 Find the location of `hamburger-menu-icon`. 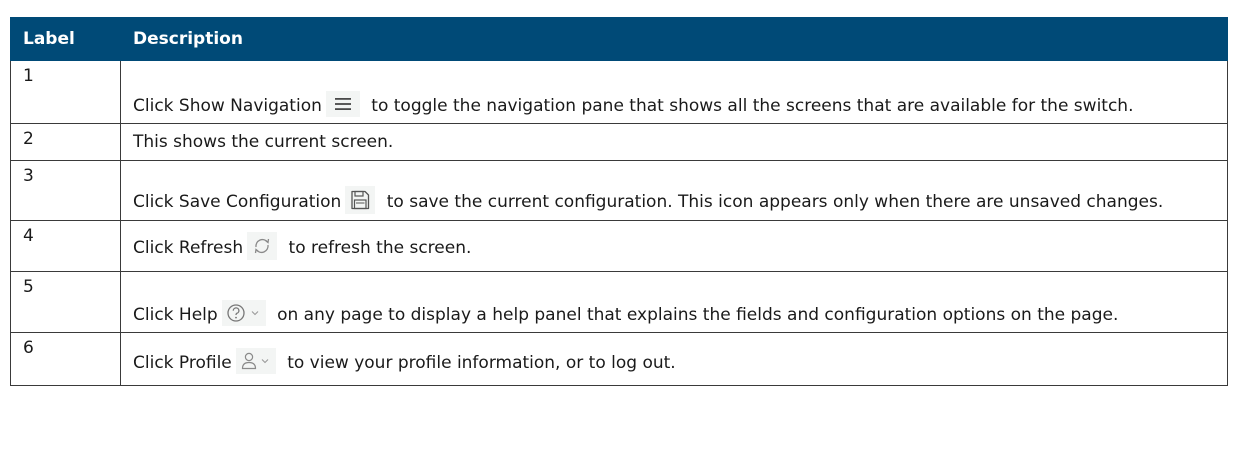

hamburger-menu-icon is located at coordinates (342, 104).